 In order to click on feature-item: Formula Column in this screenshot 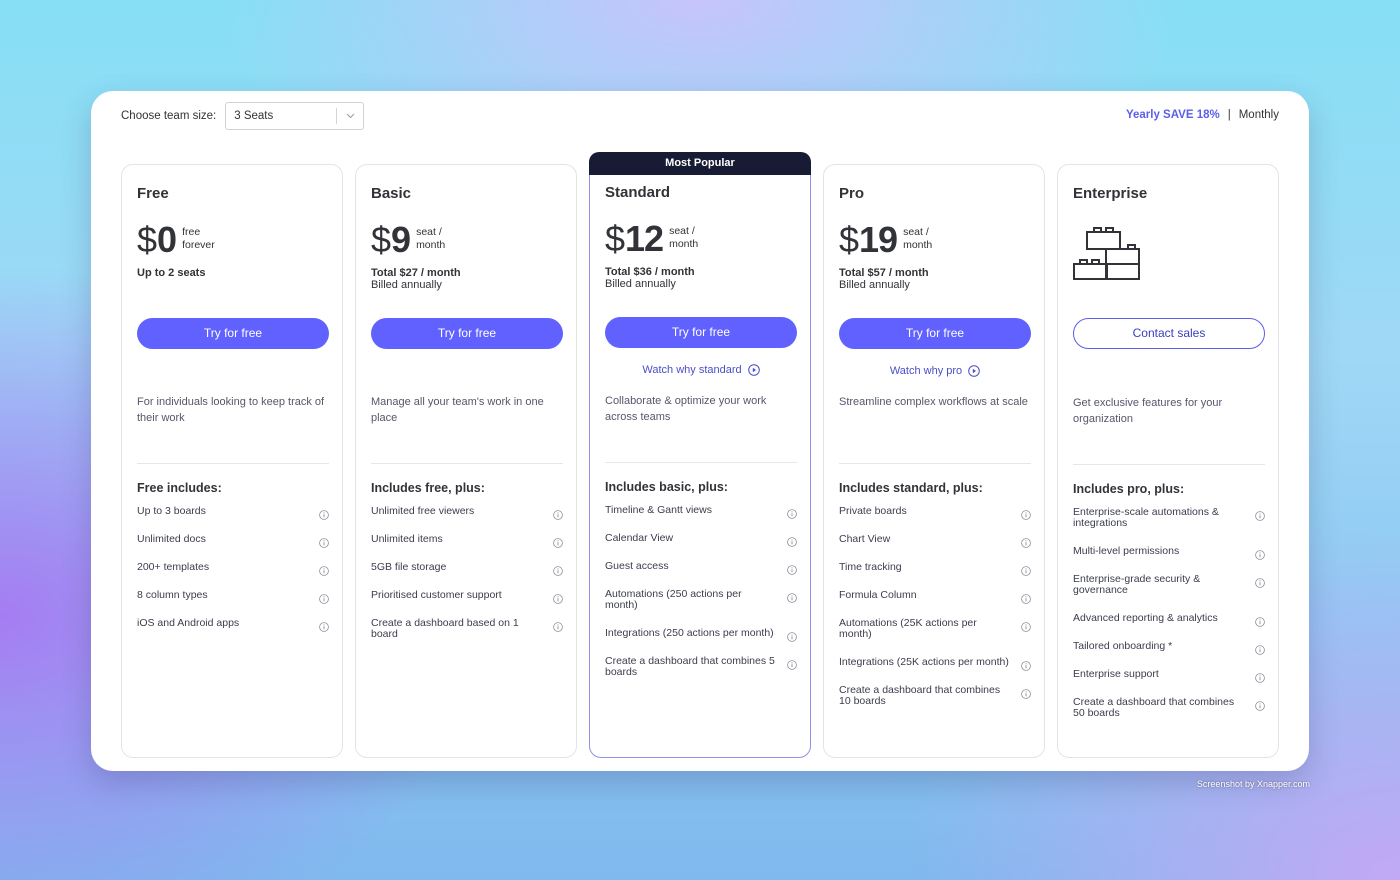, I will do `click(935, 596)`.